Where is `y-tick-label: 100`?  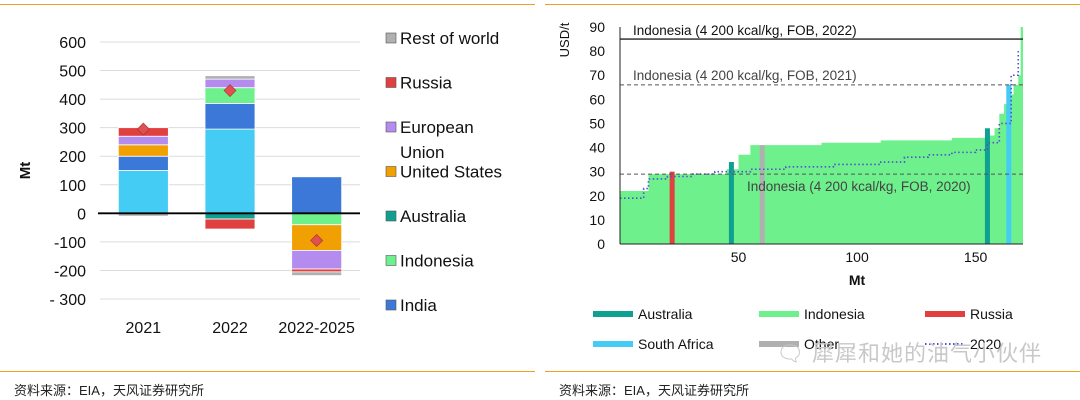
y-tick-label: 100 is located at coordinates (72, 186).